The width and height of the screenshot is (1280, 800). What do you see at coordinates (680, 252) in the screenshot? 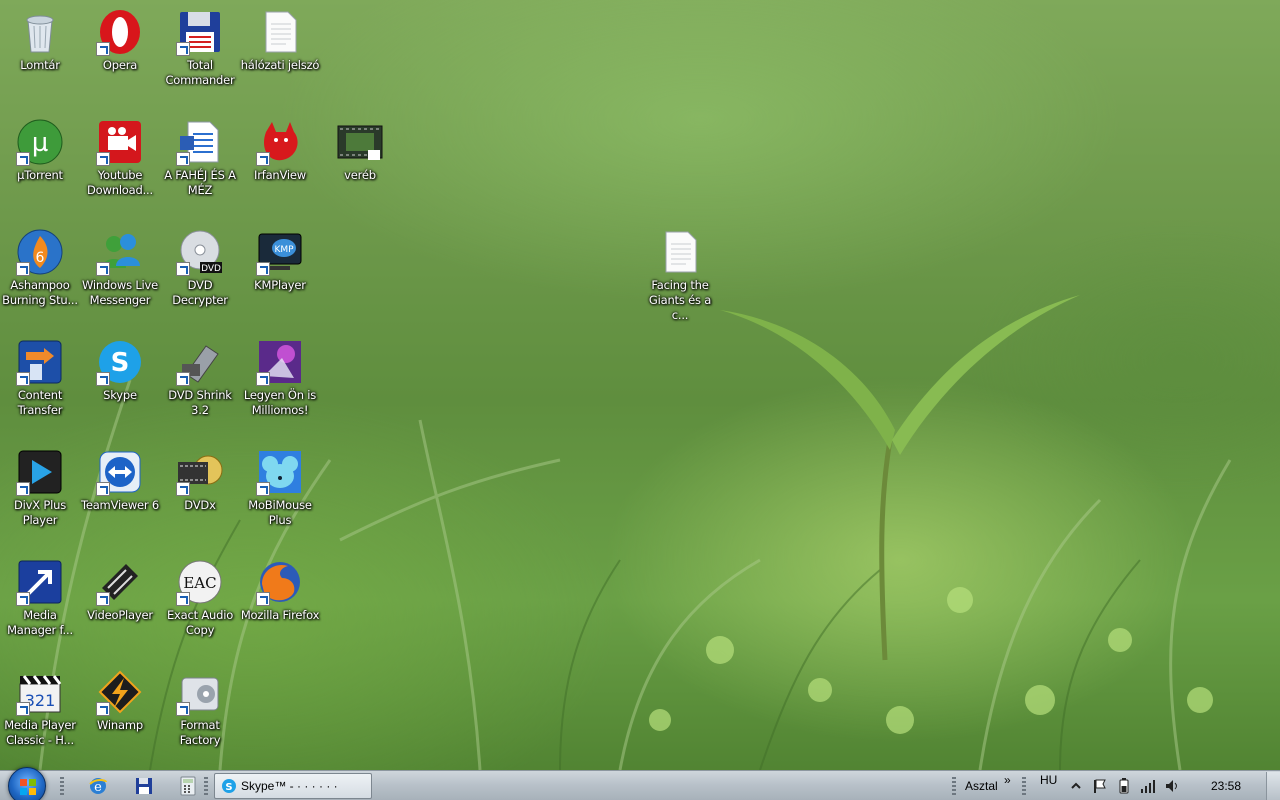
I see `text-document-icon` at bounding box center [680, 252].